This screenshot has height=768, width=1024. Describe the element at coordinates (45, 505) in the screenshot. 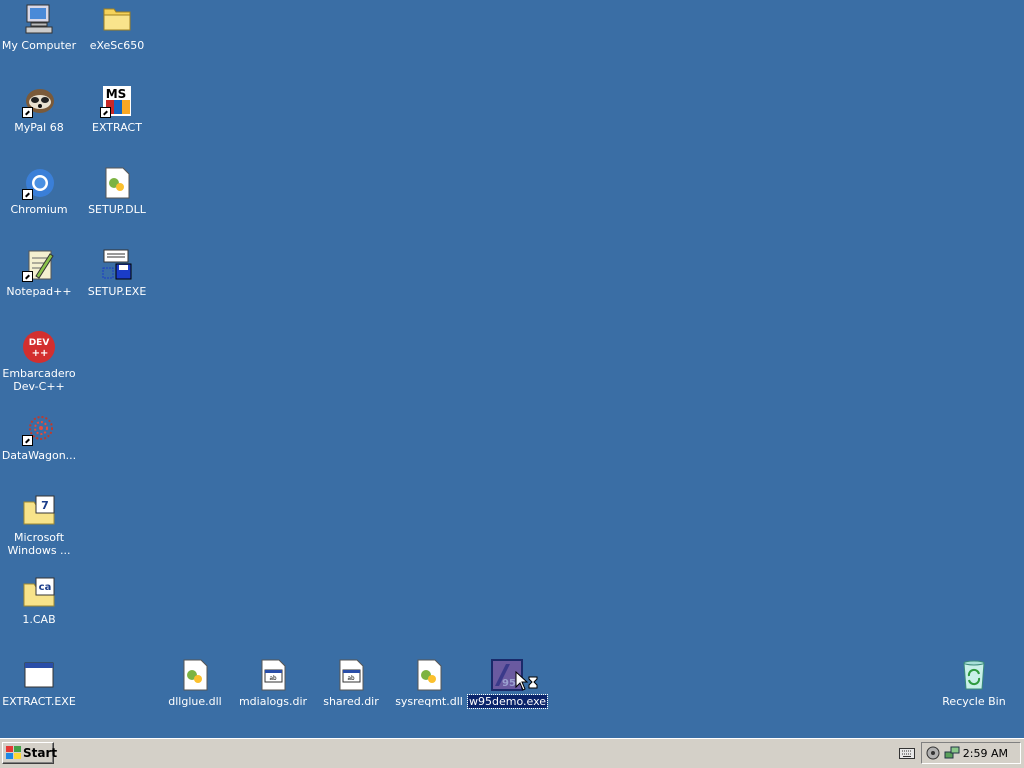

I see `svg-text: 7` at that location.